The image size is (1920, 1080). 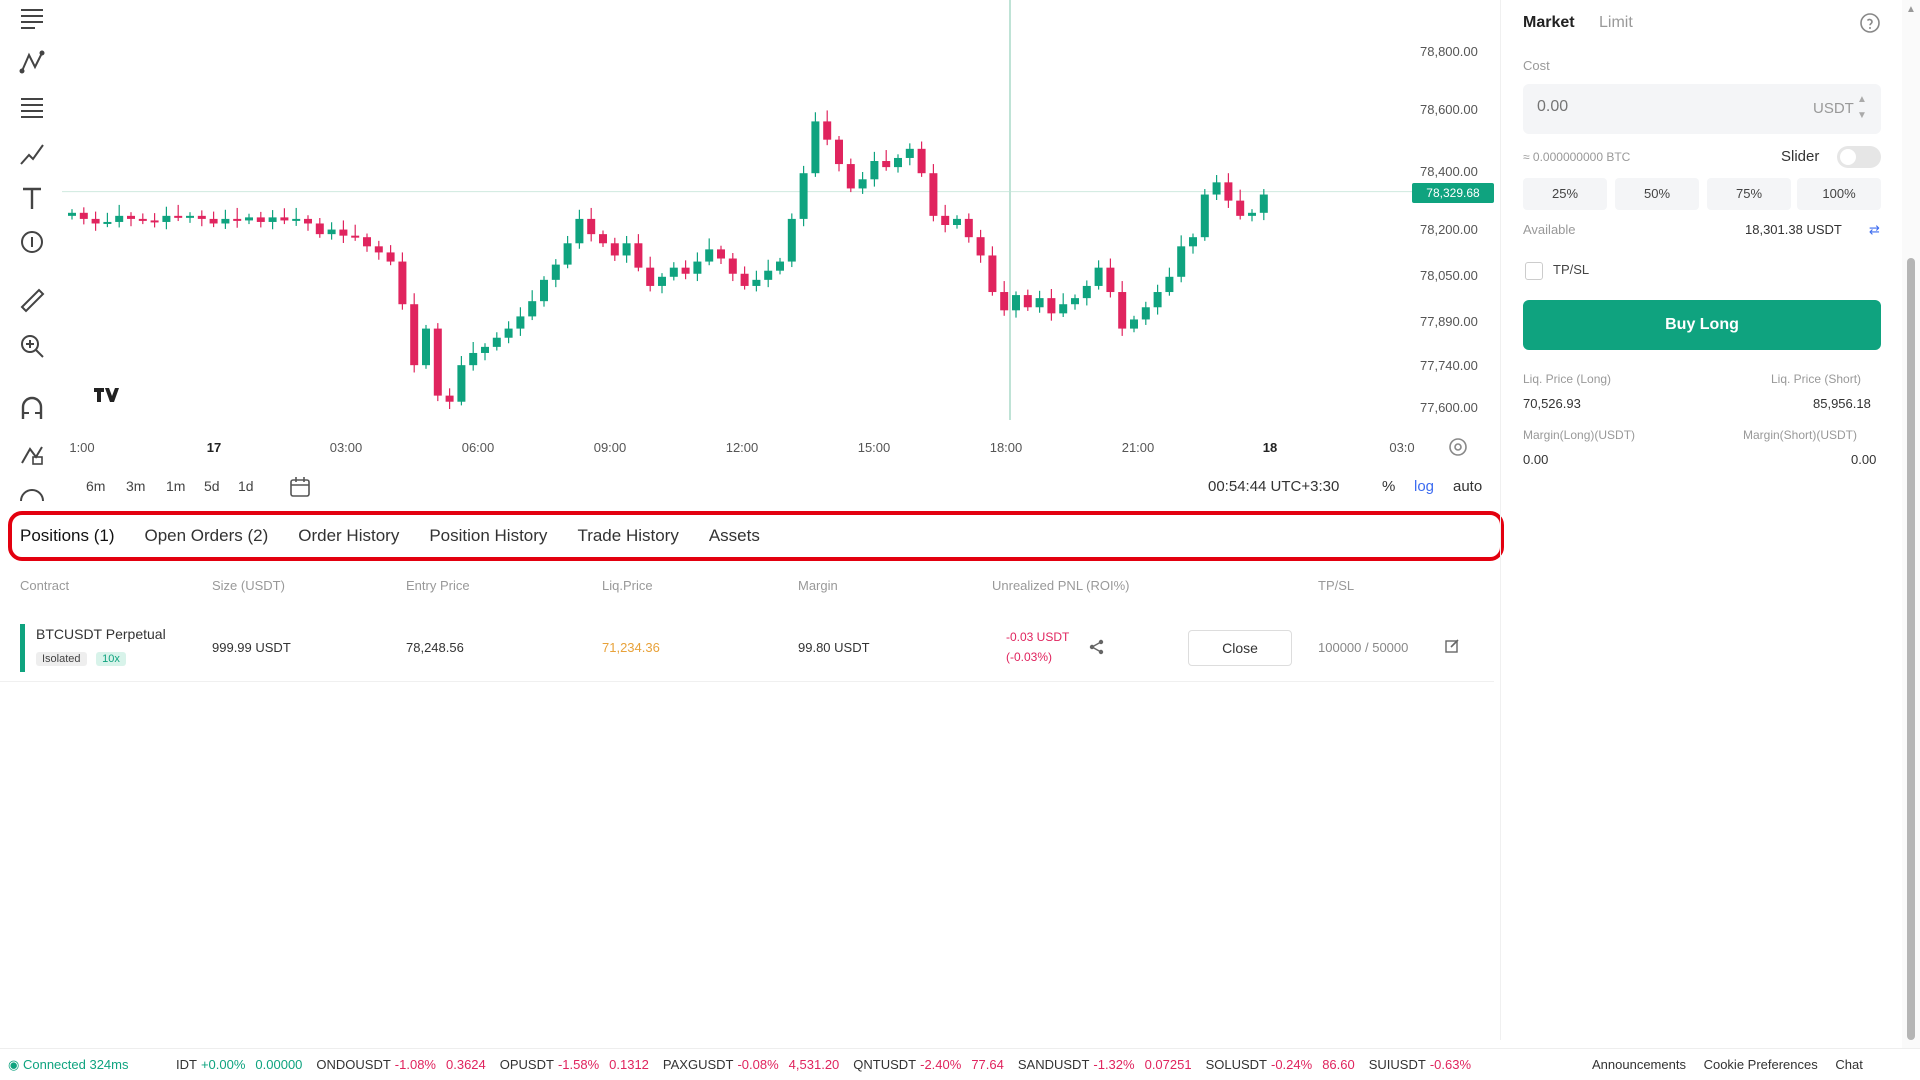 What do you see at coordinates (111, 659) in the screenshot?
I see `leverage-tag: 10x` at bounding box center [111, 659].